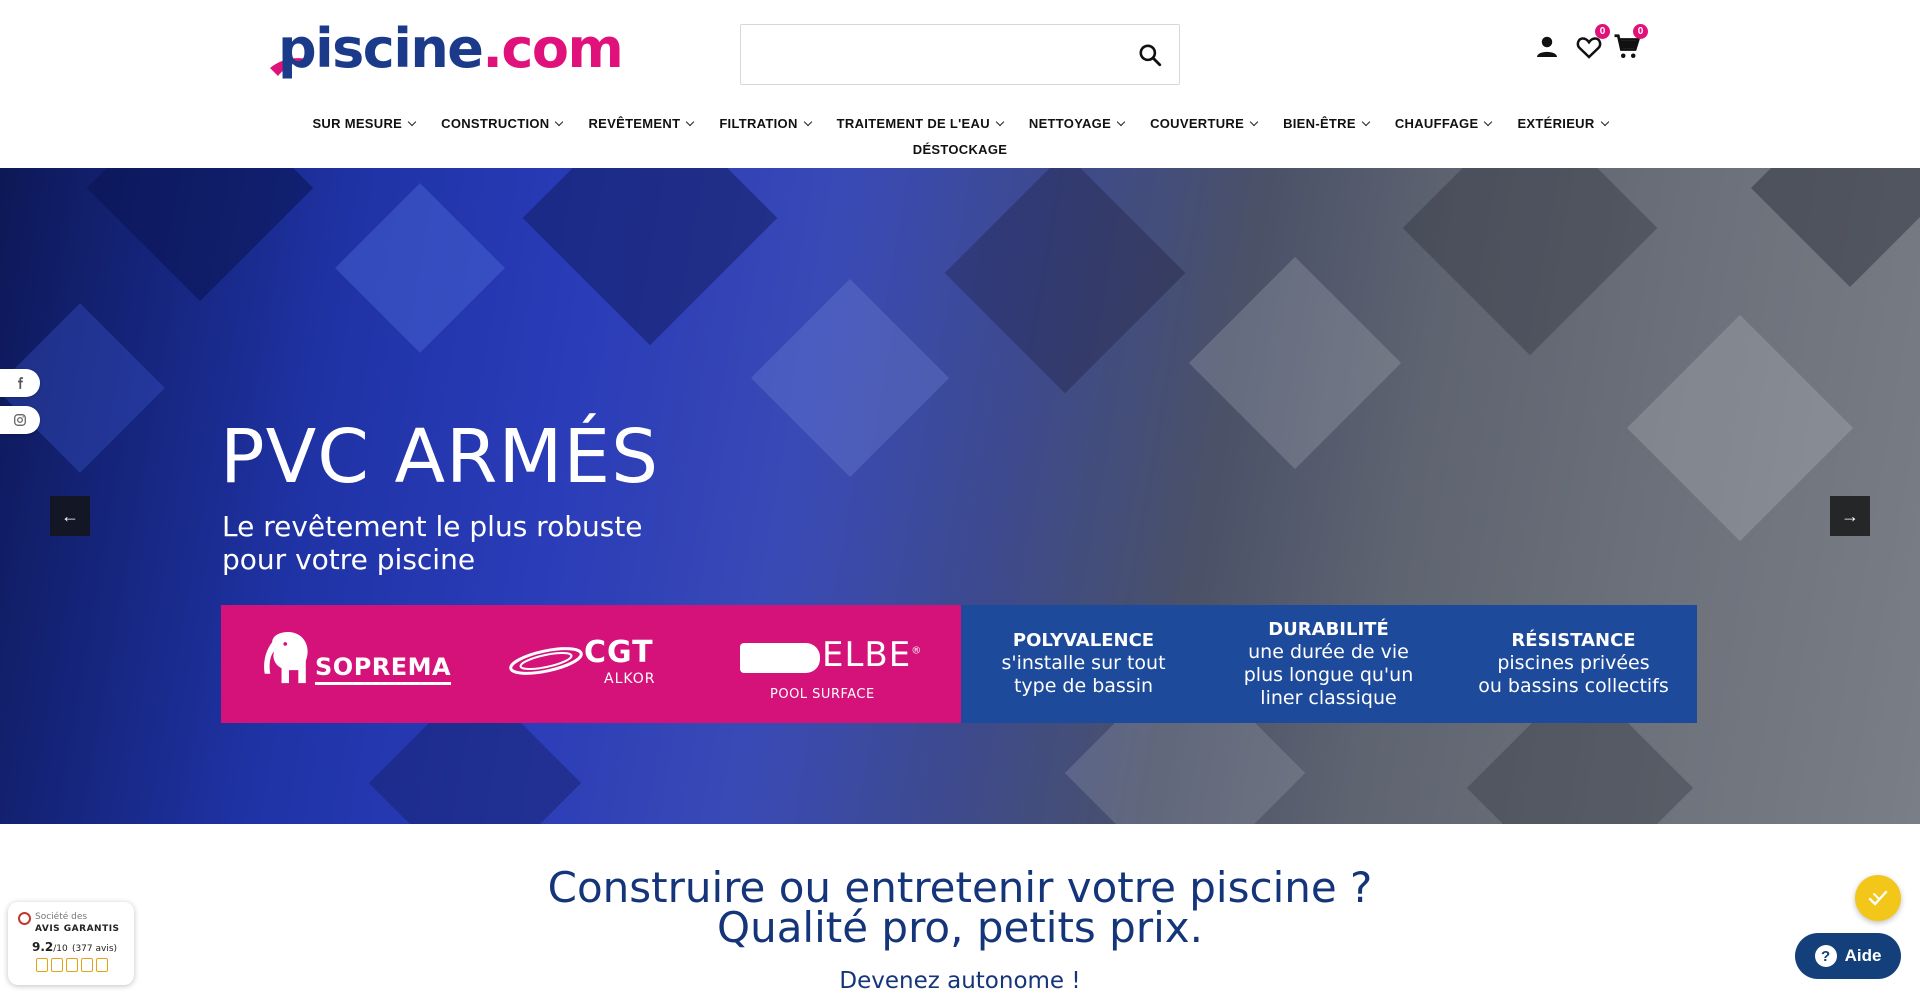 The width and height of the screenshot is (1920, 994). I want to click on nav-item-exterieur: EXTÉRIEUR, so click(1562, 123).